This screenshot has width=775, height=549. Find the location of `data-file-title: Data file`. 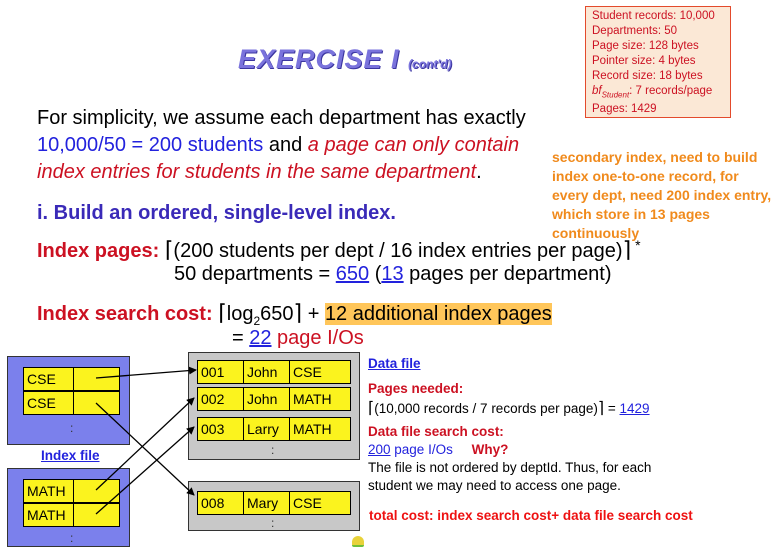

data-file-title: Data file is located at coordinates (394, 363).